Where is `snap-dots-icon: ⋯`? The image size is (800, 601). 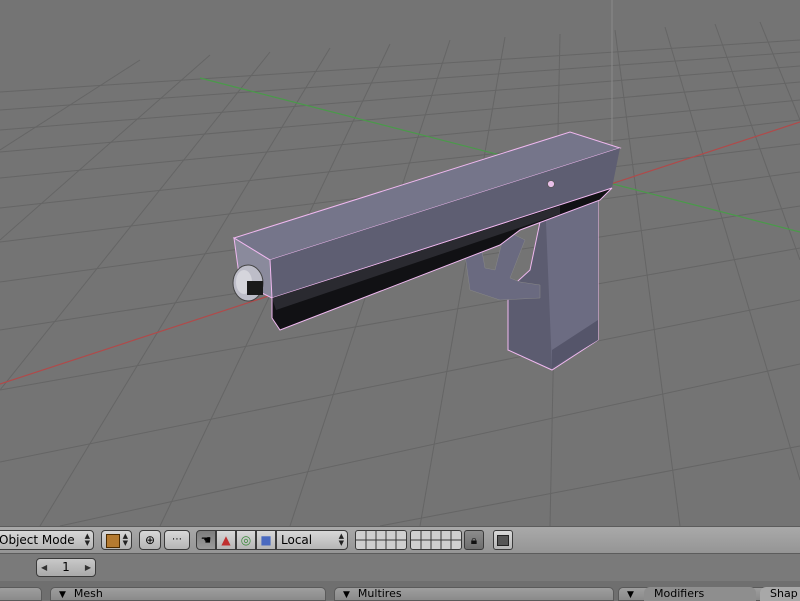 snap-dots-icon: ⋯ is located at coordinates (177, 539).